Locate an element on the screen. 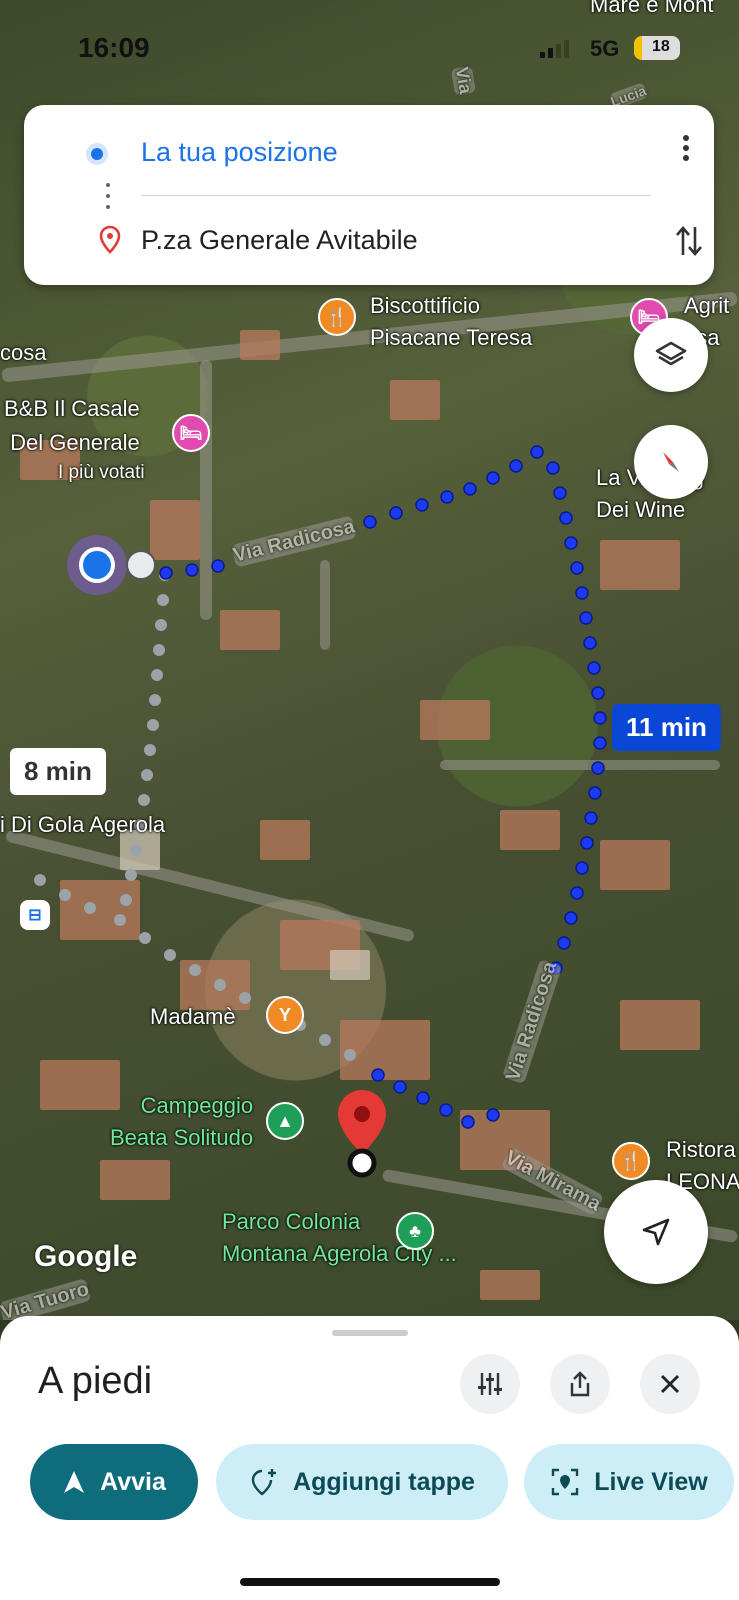 The height and width of the screenshot is (1600, 739). status-bar: 16:09 5G 18 is located at coordinates (369, 47).